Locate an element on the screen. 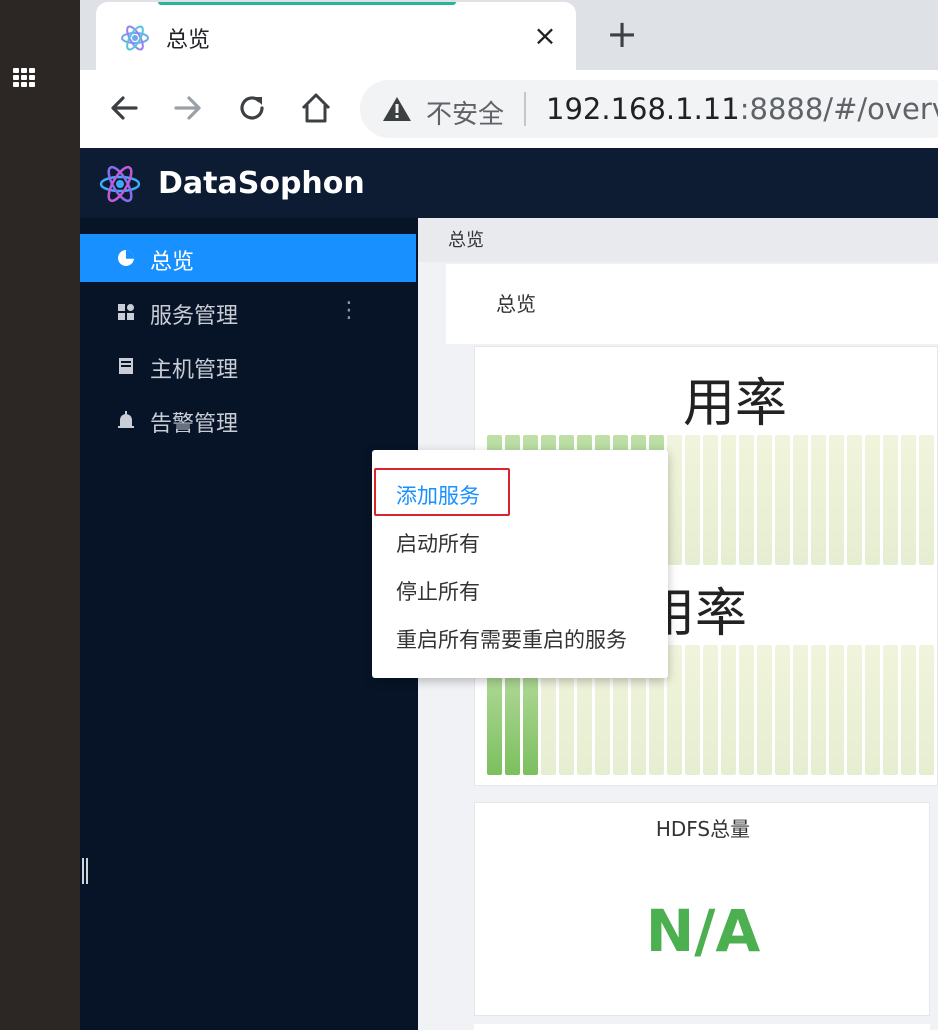 The width and height of the screenshot is (938, 1030). url-path: :8888/#/overview is located at coordinates (838, 109).